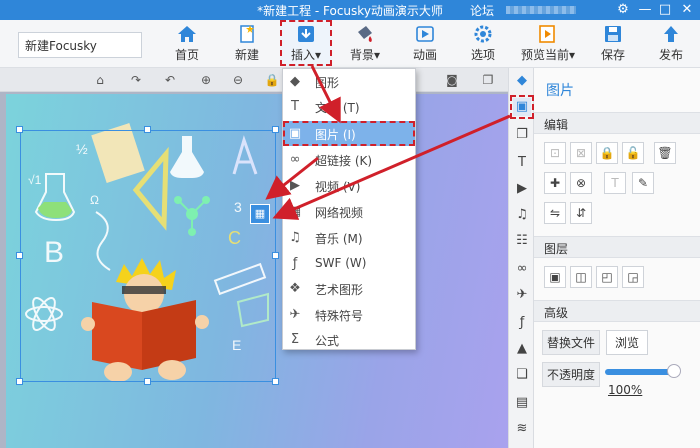 The width and height of the screenshot is (700, 448). I want to click on menu-item-label: 文字 (T), so click(337, 108).